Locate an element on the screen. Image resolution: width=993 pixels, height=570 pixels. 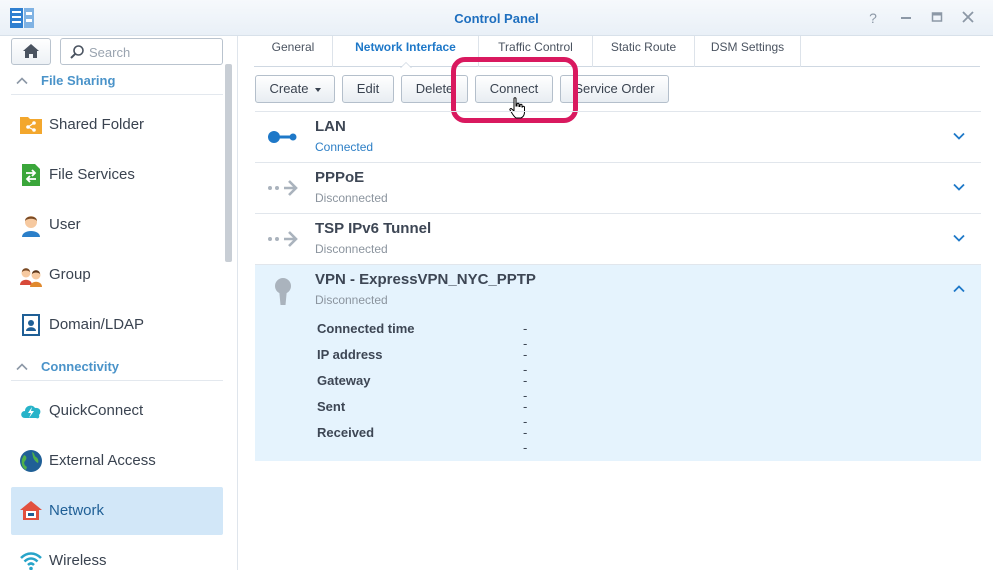
detail-key: IP address is located at coordinates (350, 354).